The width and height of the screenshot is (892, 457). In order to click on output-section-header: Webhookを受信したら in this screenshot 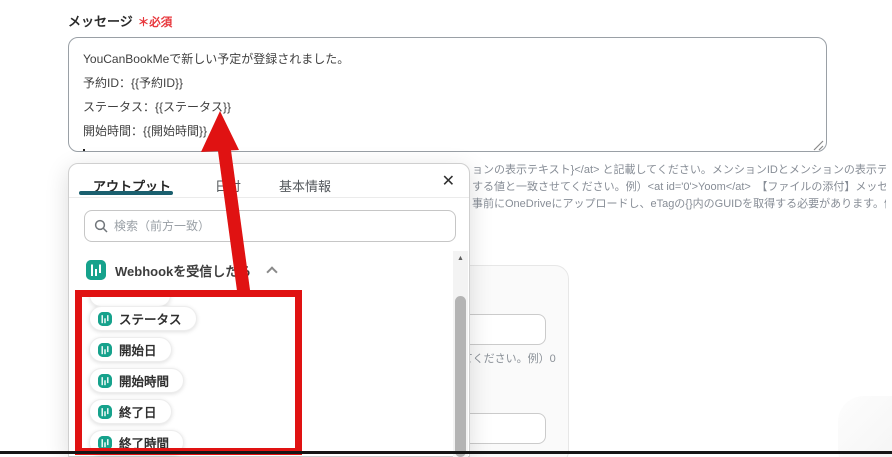, I will do `click(182, 270)`.